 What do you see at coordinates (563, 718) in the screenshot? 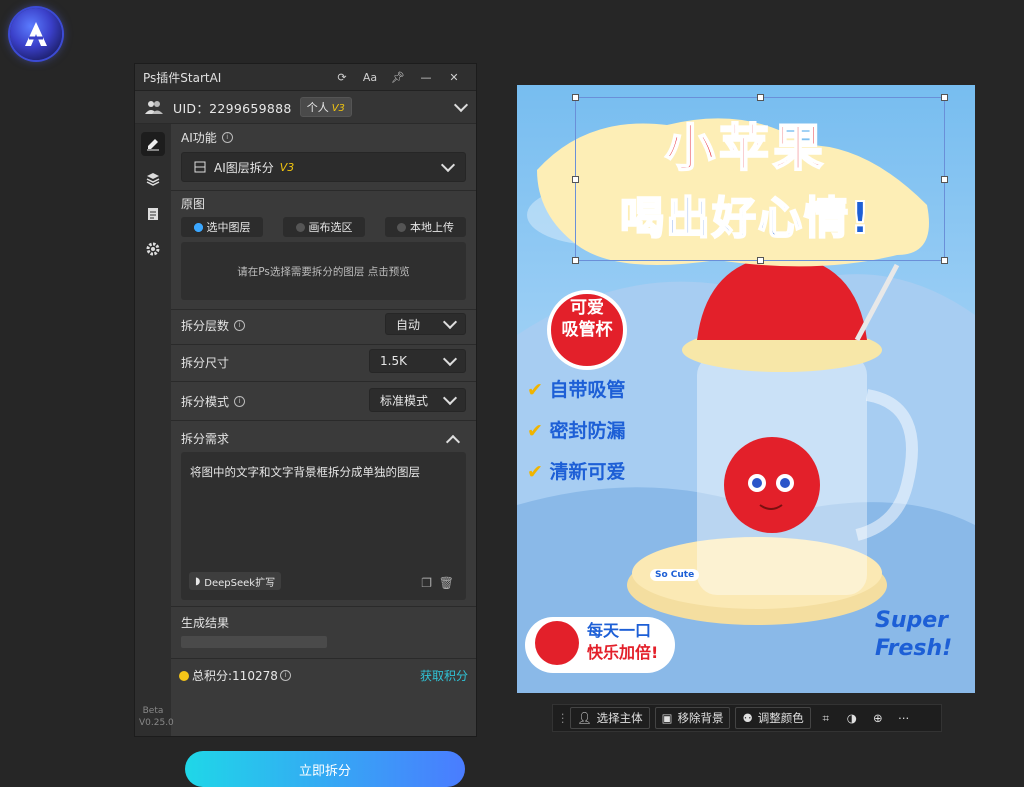
I see `drag-handle-icon: ⋮` at bounding box center [563, 718].